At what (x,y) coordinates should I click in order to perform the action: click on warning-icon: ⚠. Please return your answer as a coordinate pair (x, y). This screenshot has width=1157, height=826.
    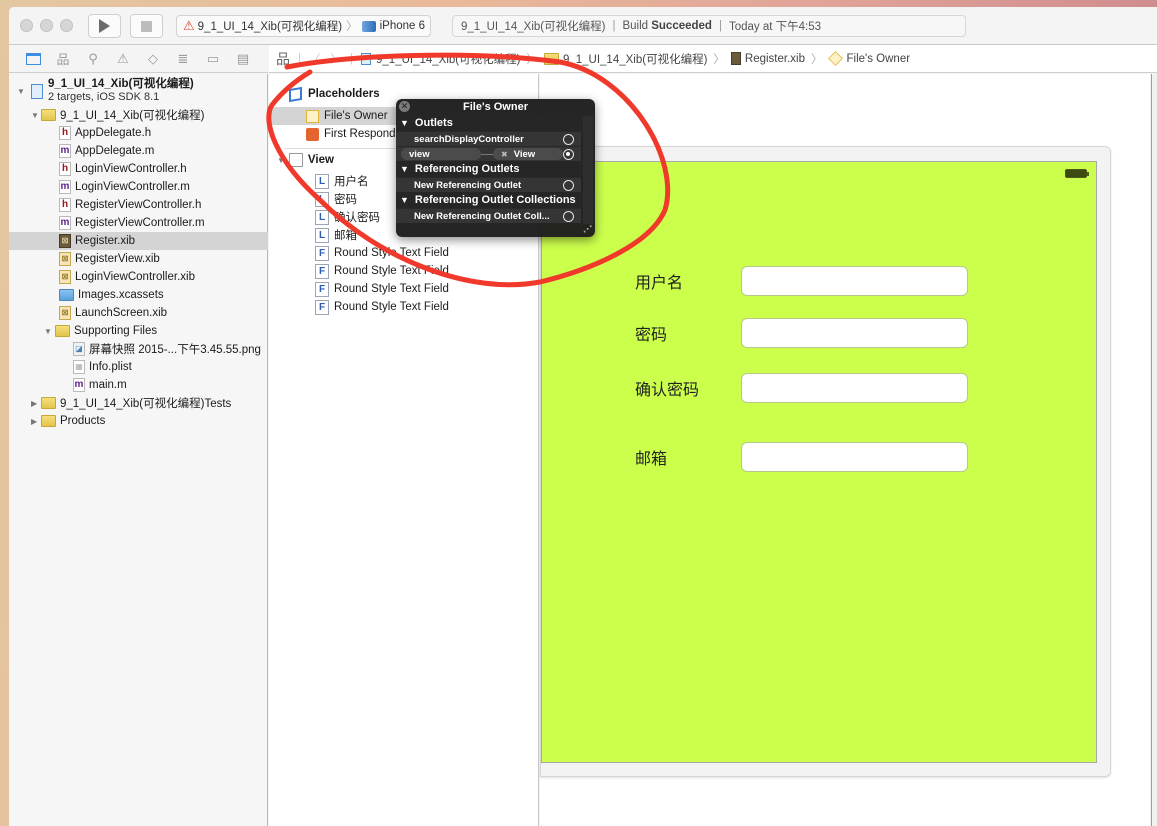
    Looking at the image, I should click on (123, 58).